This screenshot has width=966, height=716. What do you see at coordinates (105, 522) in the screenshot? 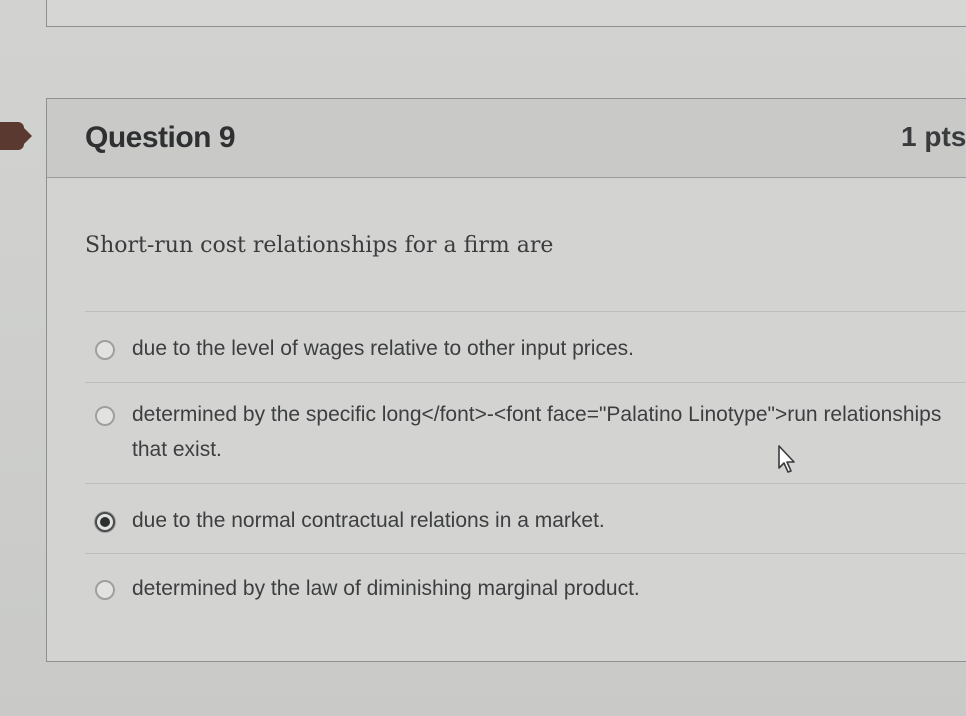
I see `radio-button-selected-icon` at bounding box center [105, 522].